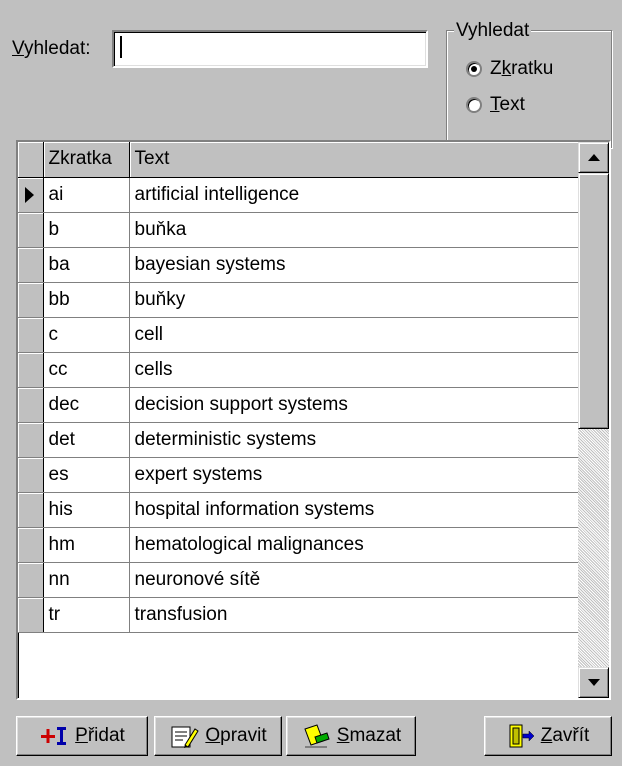 This screenshot has height=766, width=622. I want to click on close-button-label: Zavřít, so click(565, 735).